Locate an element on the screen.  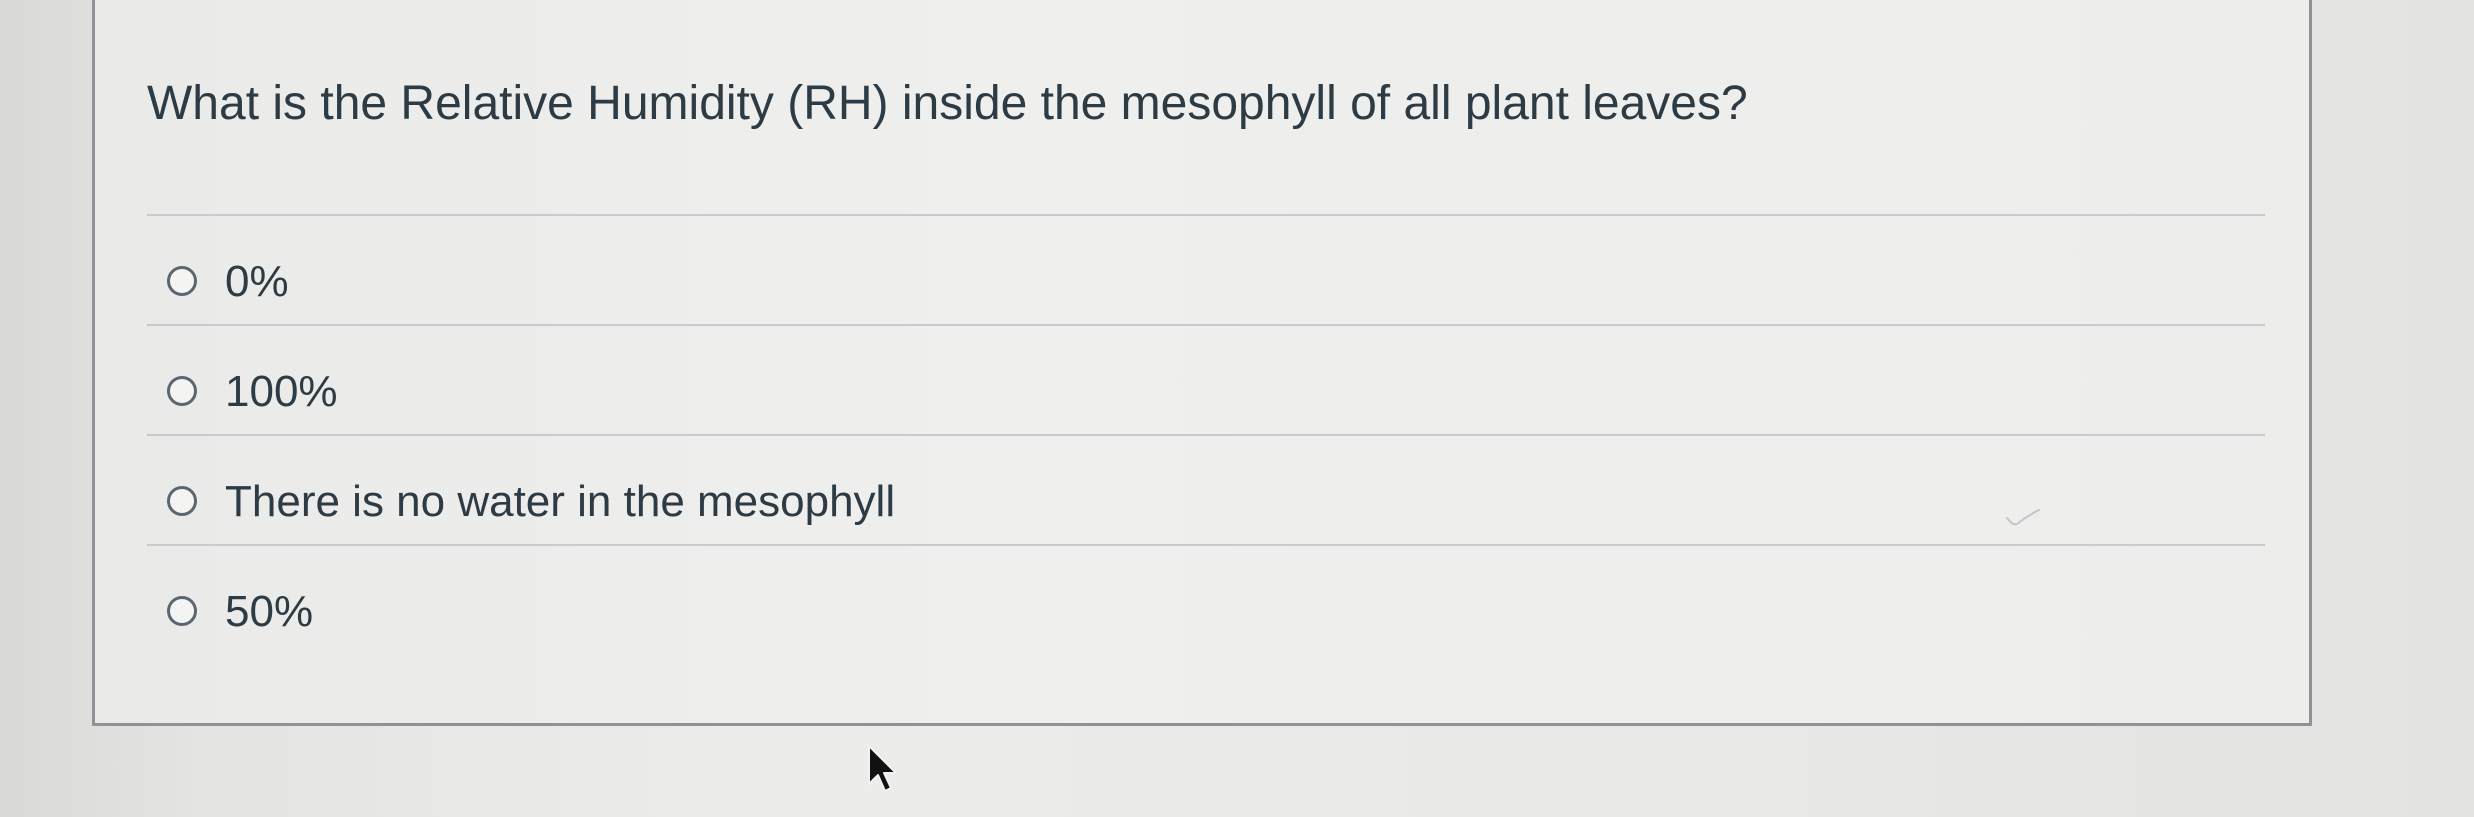
answer-label-1: 100% is located at coordinates (281, 392).